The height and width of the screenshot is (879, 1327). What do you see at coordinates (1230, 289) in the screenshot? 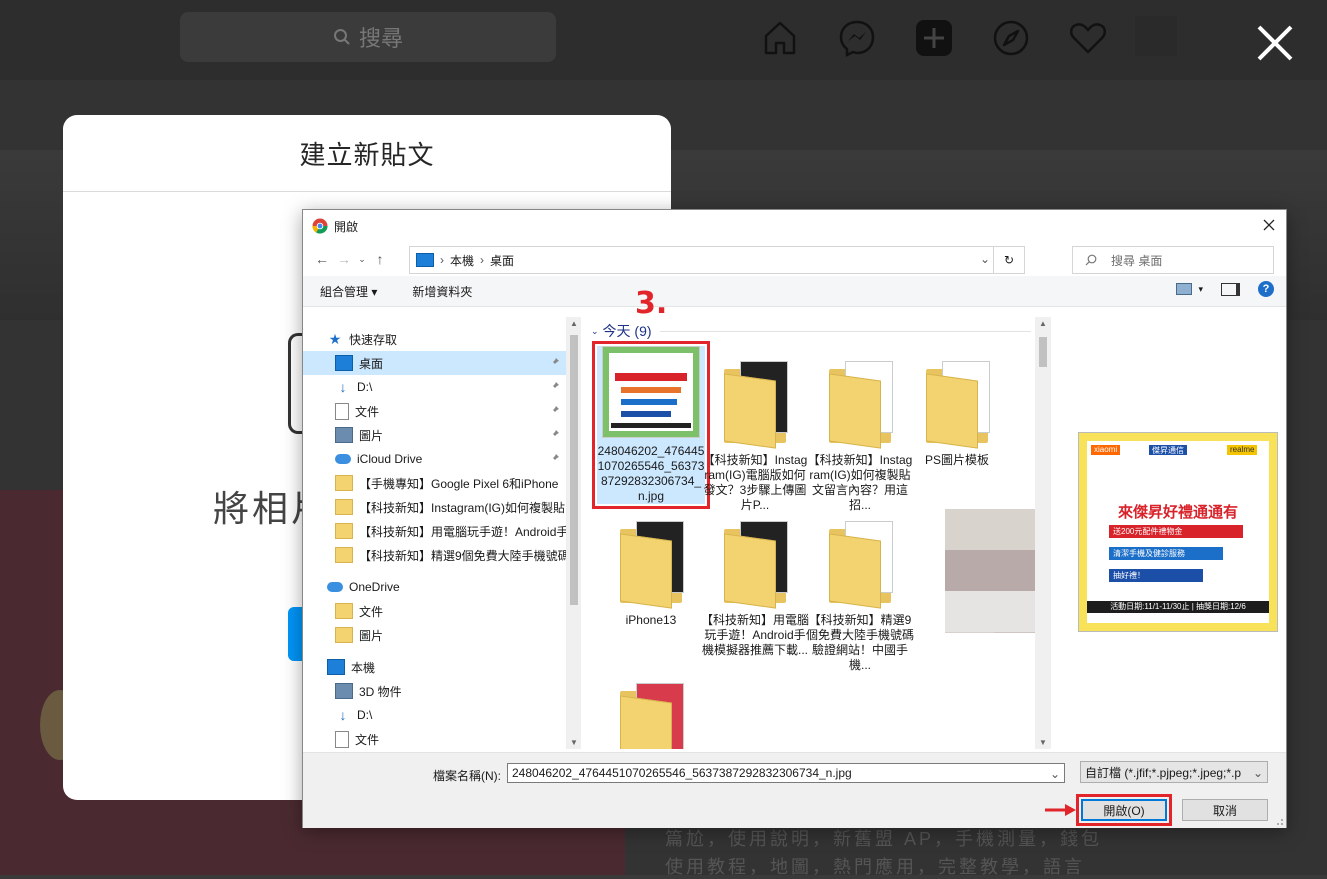
I see `preview-pane-icon` at bounding box center [1230, 289].